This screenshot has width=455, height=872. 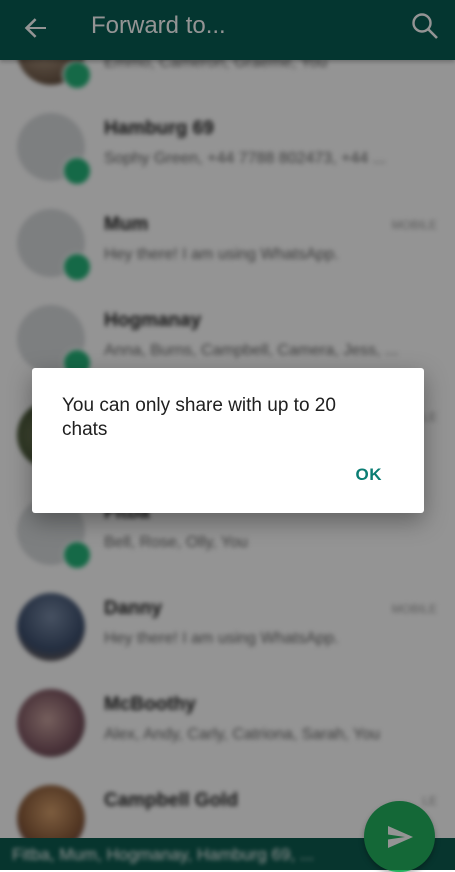 What do you see at coordinates (369, 475) in the screenshot?
I see `ok-button: OK` at bounding box center [369, 475].